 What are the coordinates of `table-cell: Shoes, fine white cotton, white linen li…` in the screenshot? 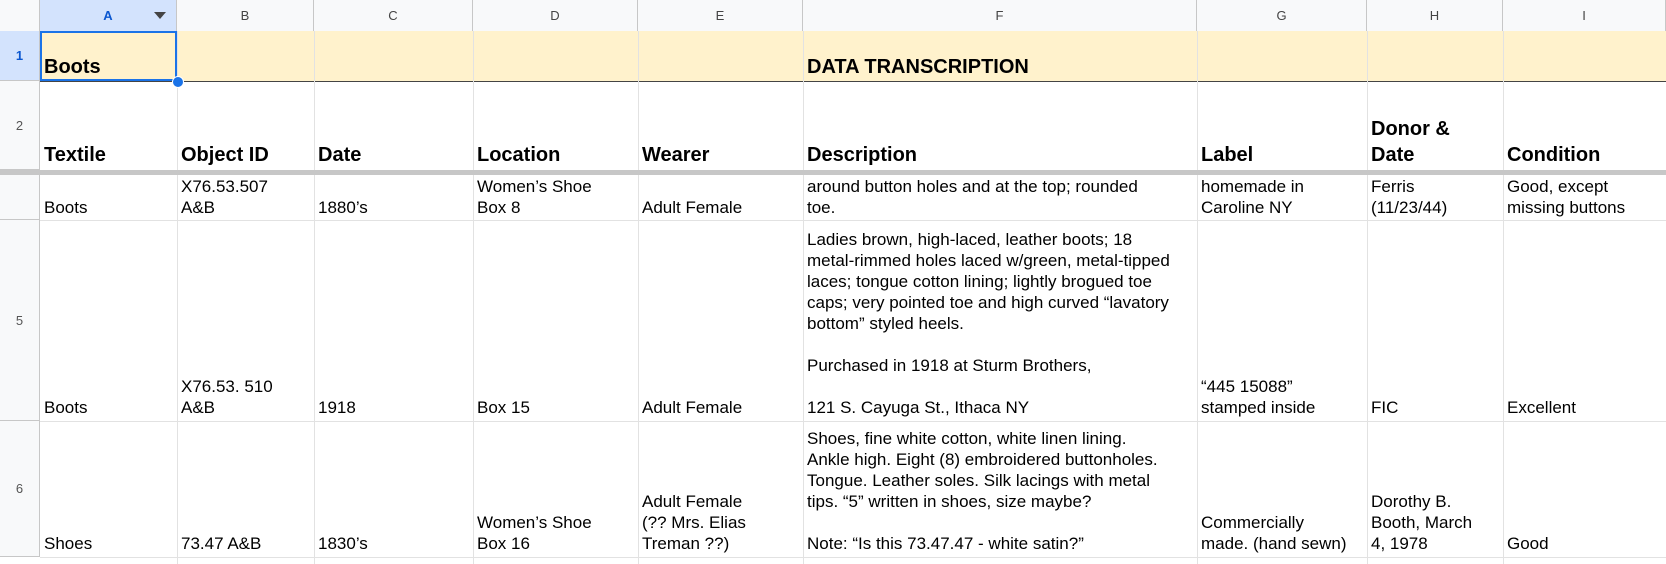 It's located at (1000, 489).